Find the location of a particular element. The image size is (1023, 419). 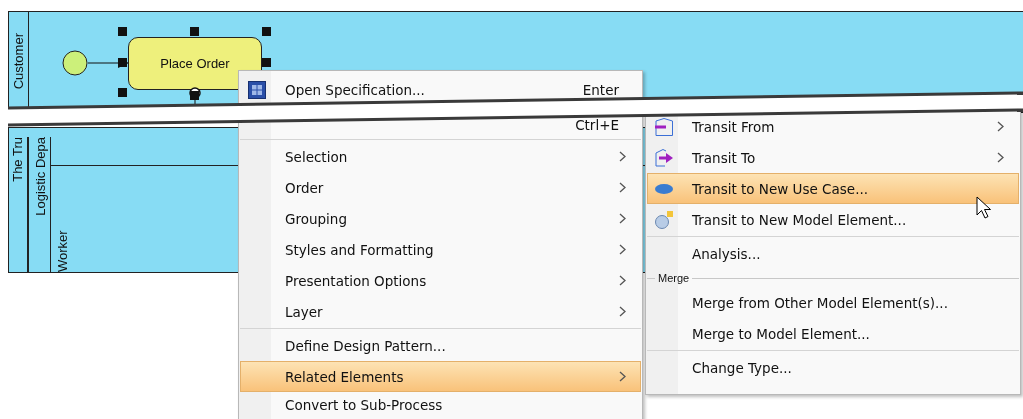

menu-item: Ctrl+E is located at coordinates (597, 124).